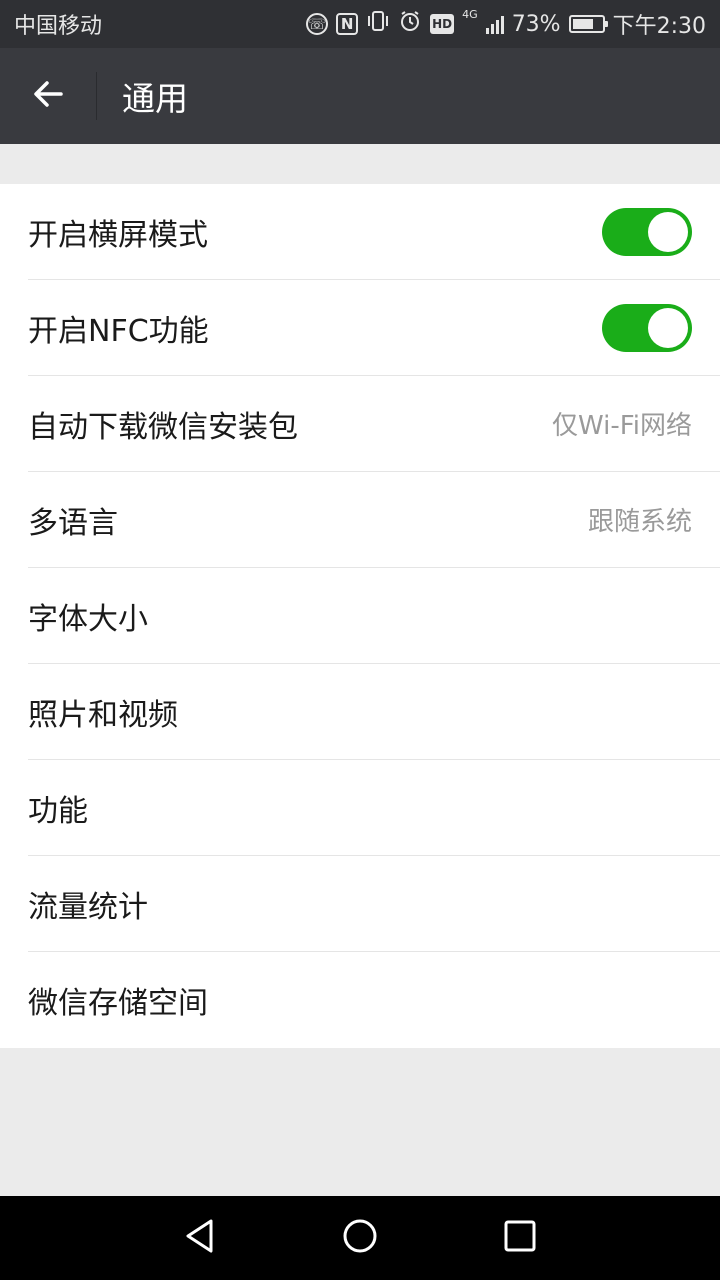 The image size is (720, 1280). I want to click on alarm-icon, so click(410, 24).